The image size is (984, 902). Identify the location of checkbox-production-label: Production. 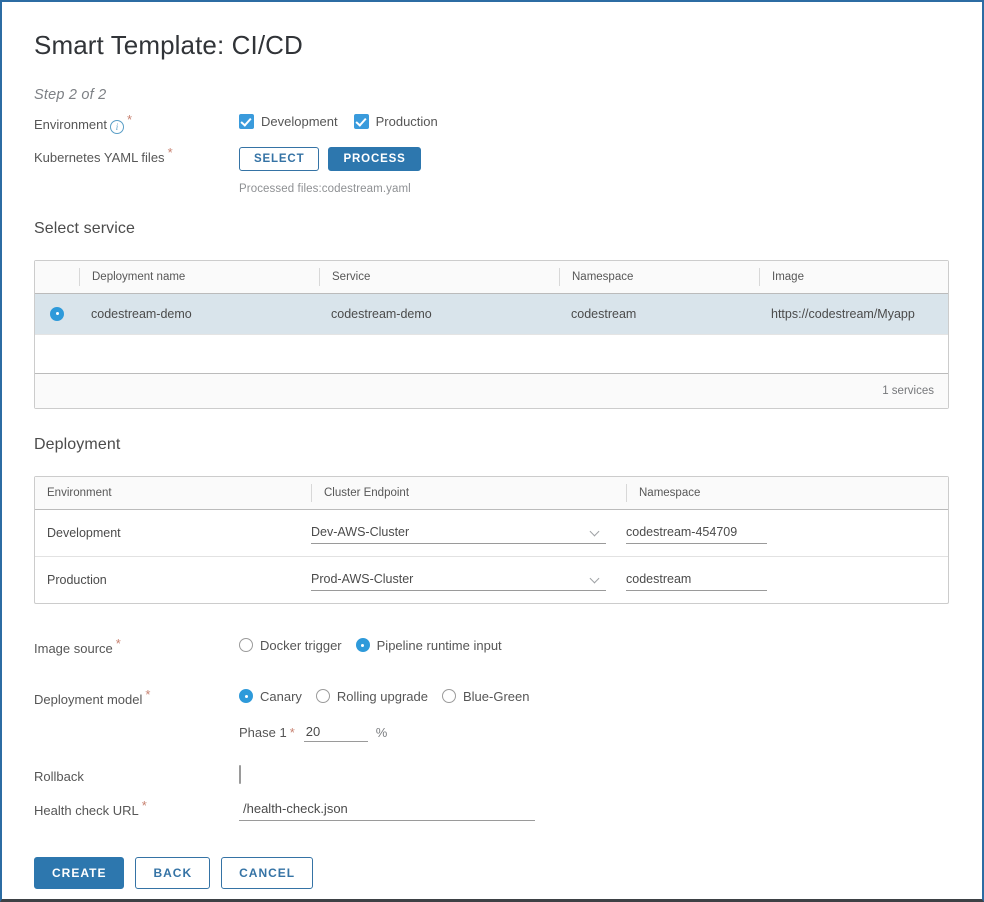
(406, 121).